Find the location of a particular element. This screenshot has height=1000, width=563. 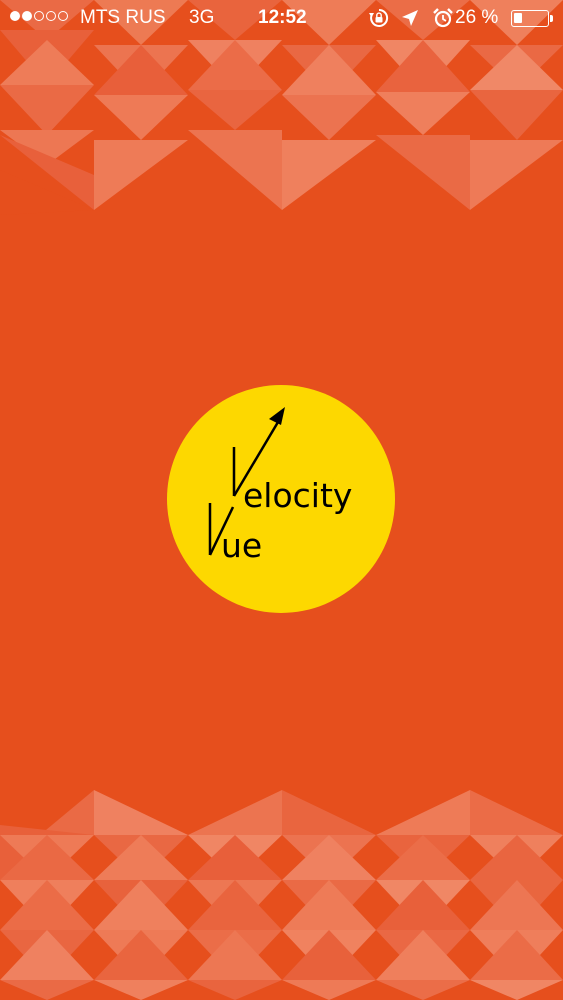

network-type: 3G is located at coordinates (202, 17).